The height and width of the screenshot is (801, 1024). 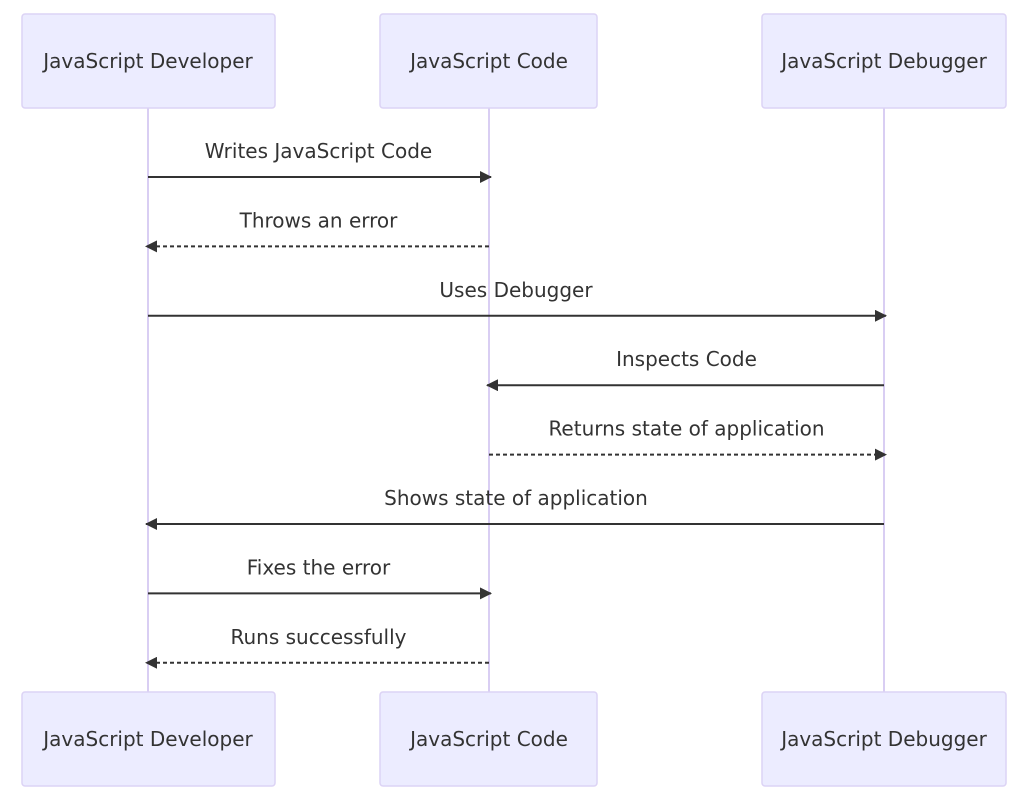 I want to click on actor-box-top: JavaScript Debugger, so click(x=884, y=61).